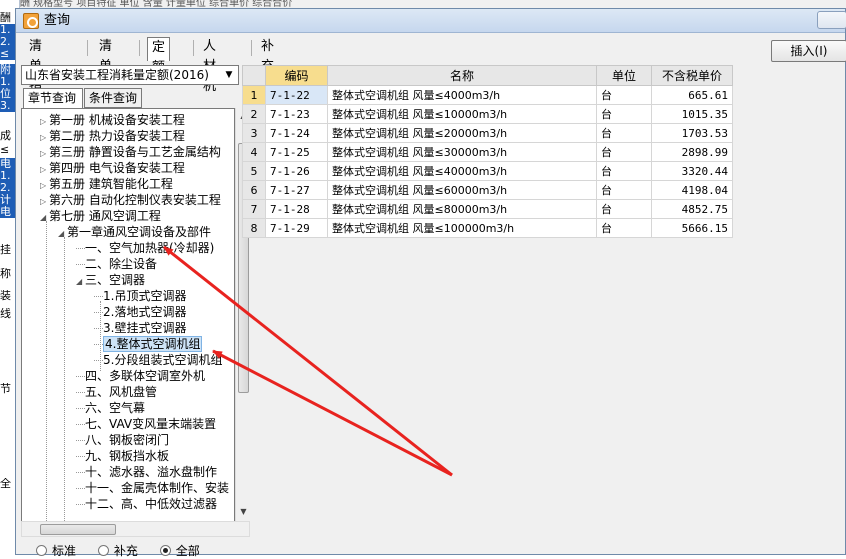 This screenshot has height=559, width=846. I want to click on tree-item: 十二、高、中低效过滤器, so click(146, 504).